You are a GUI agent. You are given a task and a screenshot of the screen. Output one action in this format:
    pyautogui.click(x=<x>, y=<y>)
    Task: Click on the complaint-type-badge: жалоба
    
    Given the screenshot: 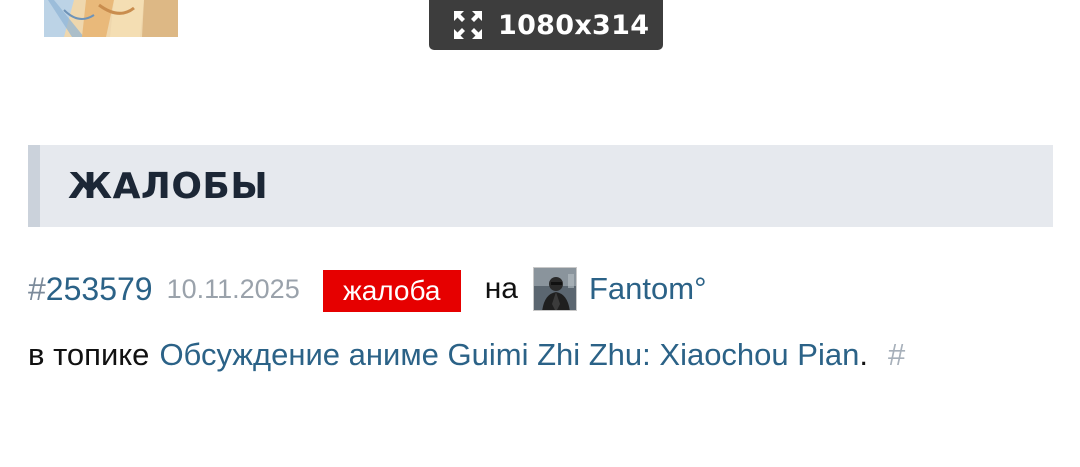 What is the action you would take?
    pyautogui.click(x=391, y=291)
    